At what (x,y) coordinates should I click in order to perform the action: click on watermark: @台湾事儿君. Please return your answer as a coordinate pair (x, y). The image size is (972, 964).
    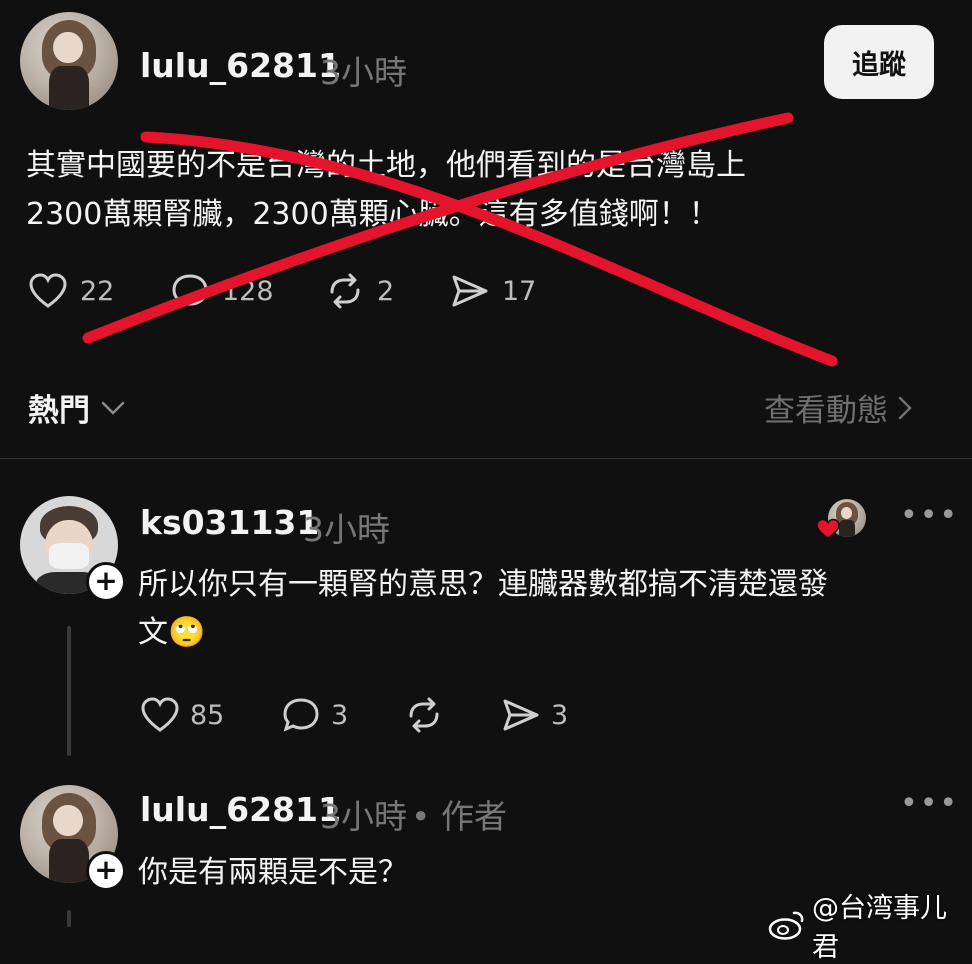
    Looking at the image, I should click on (870, 925).